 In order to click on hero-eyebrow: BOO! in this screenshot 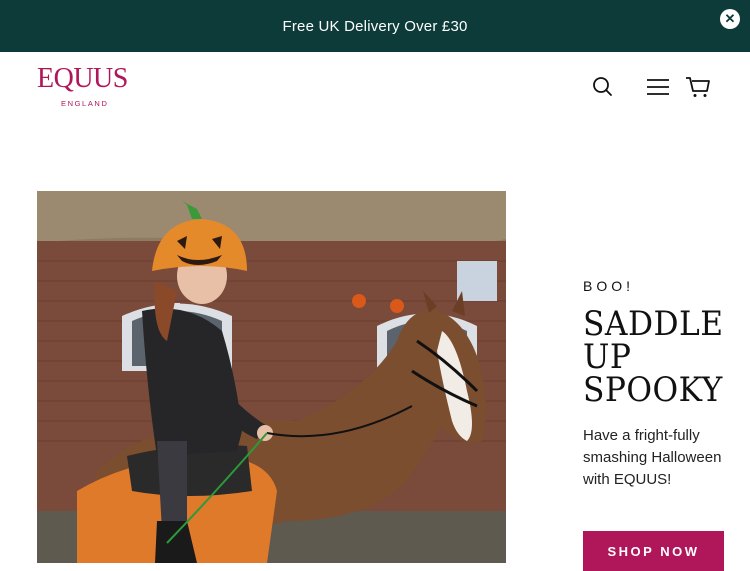, I will do `click(609, 286)`.